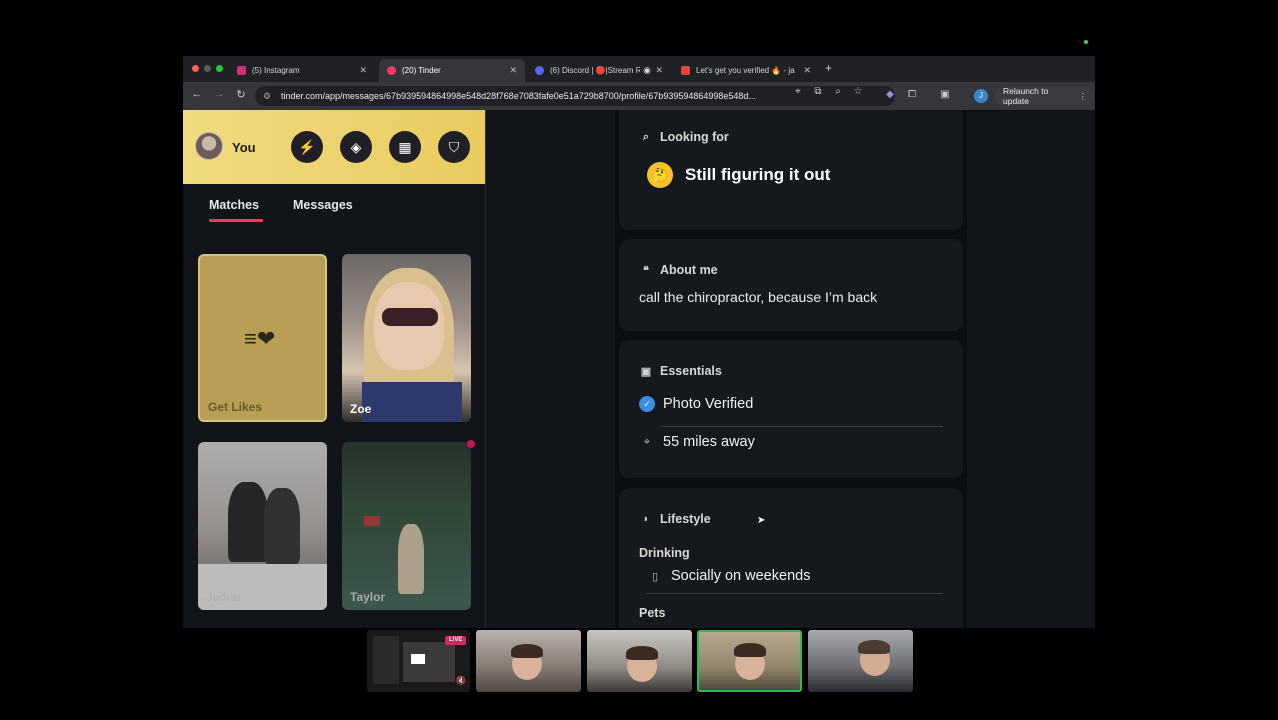  I want to click on card-label: Get Likes, so click(235, 407).